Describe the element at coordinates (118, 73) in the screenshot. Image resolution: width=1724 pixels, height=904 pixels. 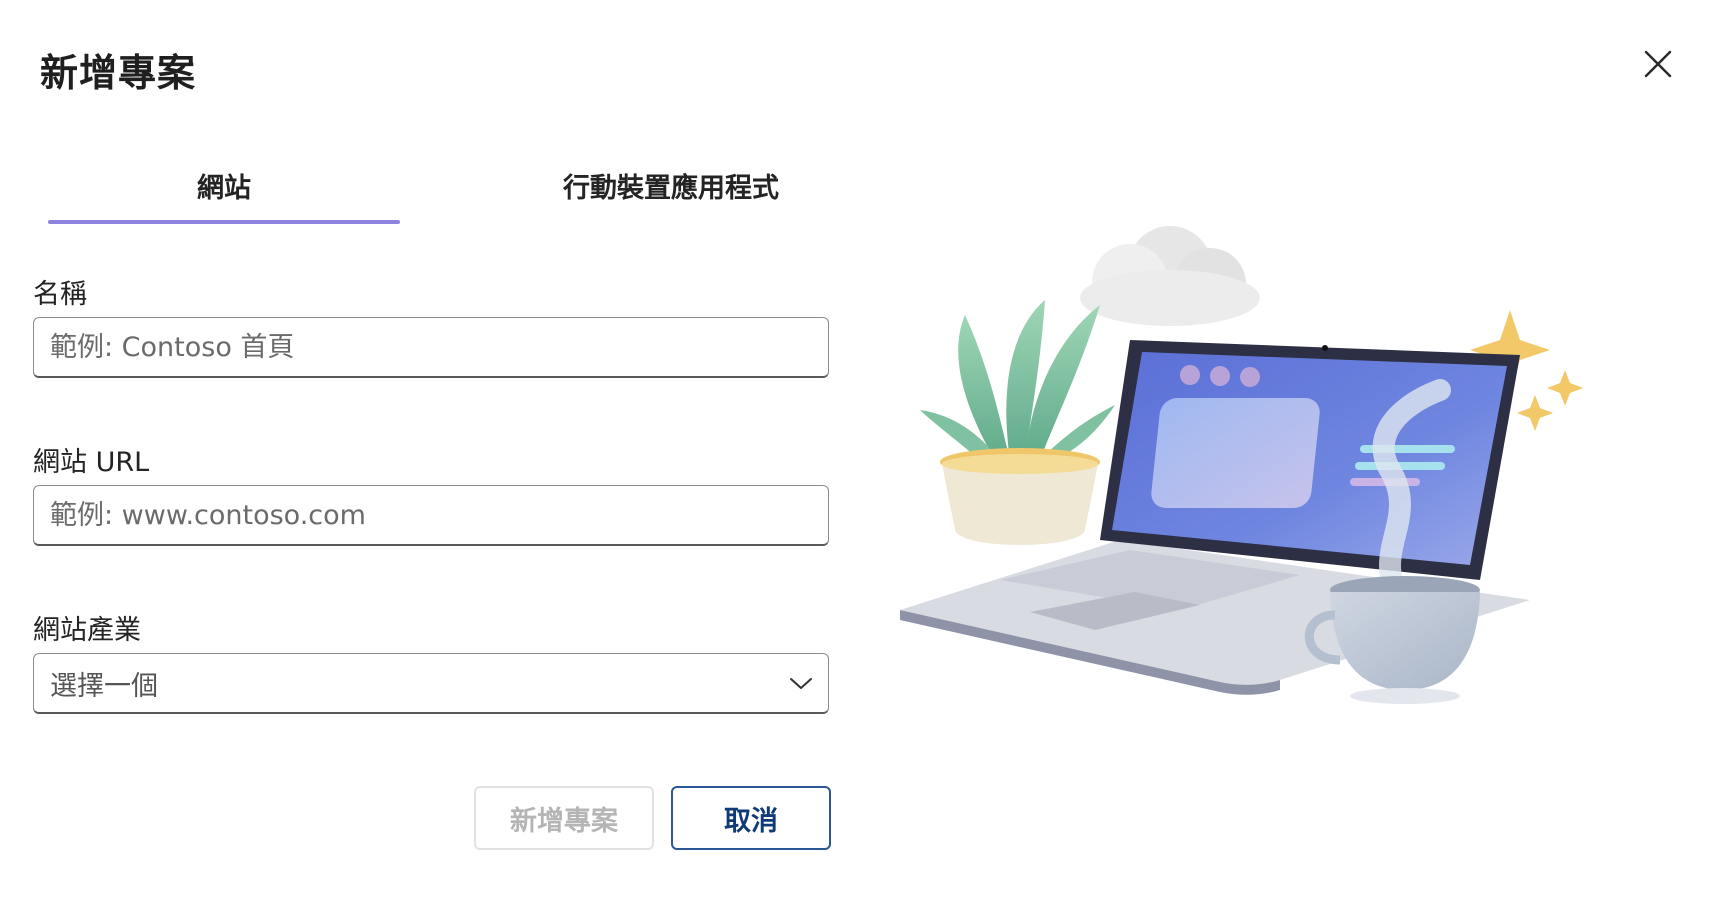
I see `dialog-title: 新增專案` at that location.